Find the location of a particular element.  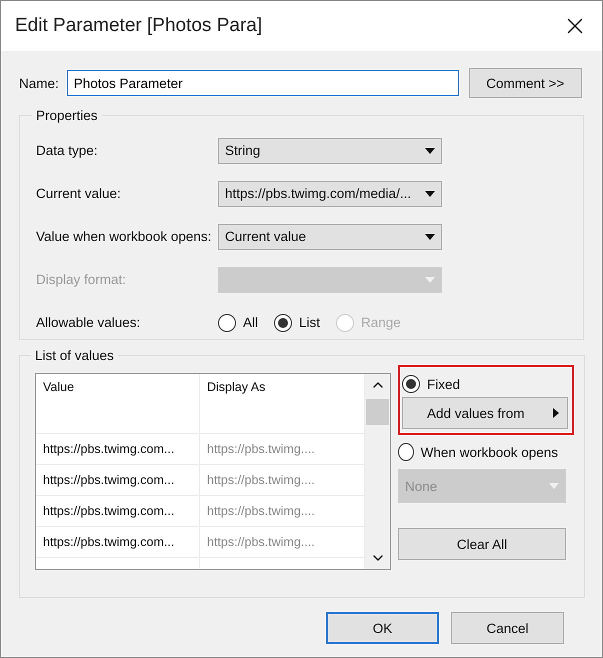

field-label: Value when workbook opens: is located at coordinates (124, 236).